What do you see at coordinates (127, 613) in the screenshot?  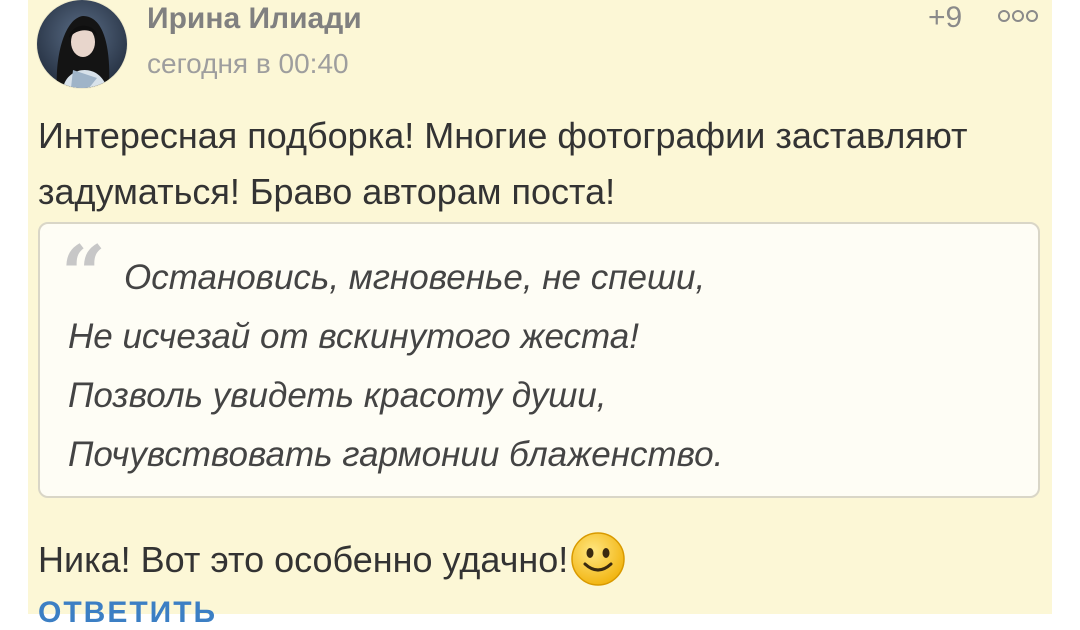 I see `reply-link: ОТВЕТИТЬ` at bounding box center [127, 613].